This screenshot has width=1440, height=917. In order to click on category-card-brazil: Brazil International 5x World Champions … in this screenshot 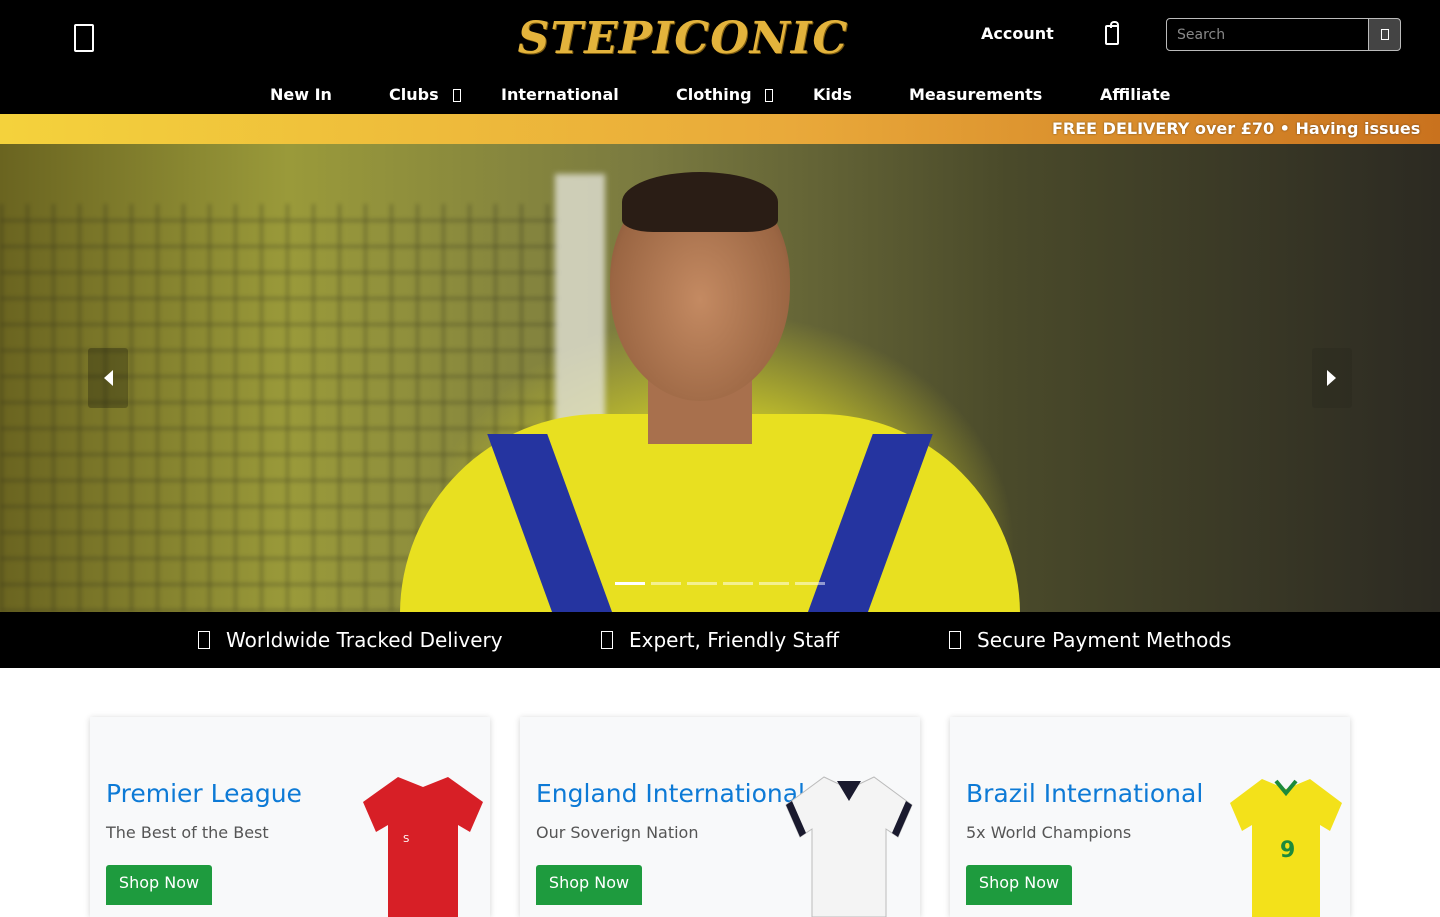, I will do `click(1150, 817)`.